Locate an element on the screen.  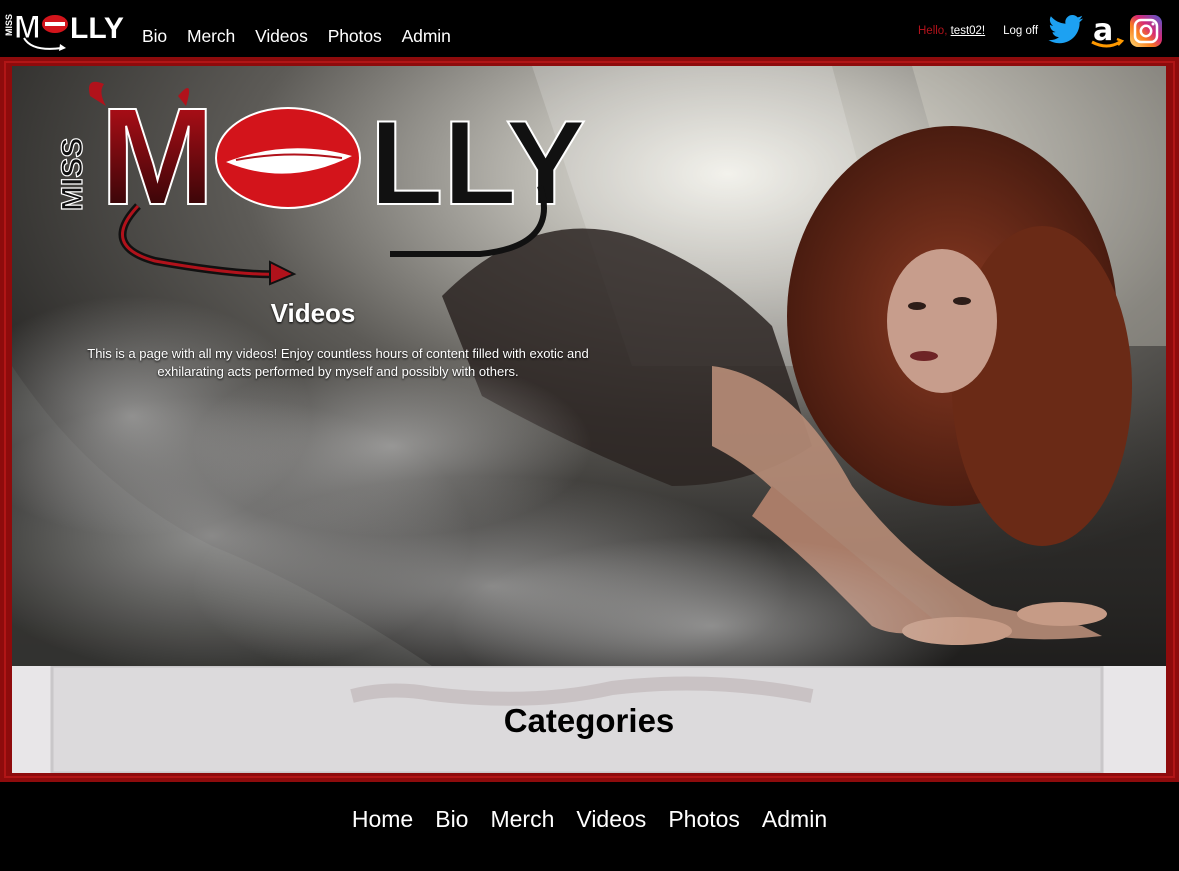
logoff-link: Log off is located at coordinates (1020, 31).